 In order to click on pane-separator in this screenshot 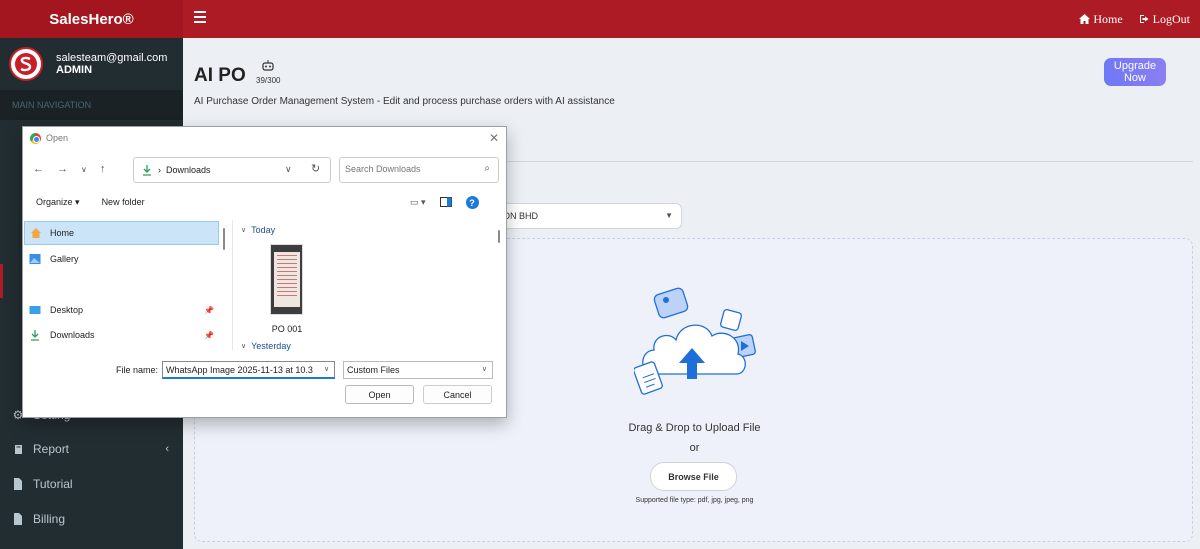, I will do `click(232, 285)`.